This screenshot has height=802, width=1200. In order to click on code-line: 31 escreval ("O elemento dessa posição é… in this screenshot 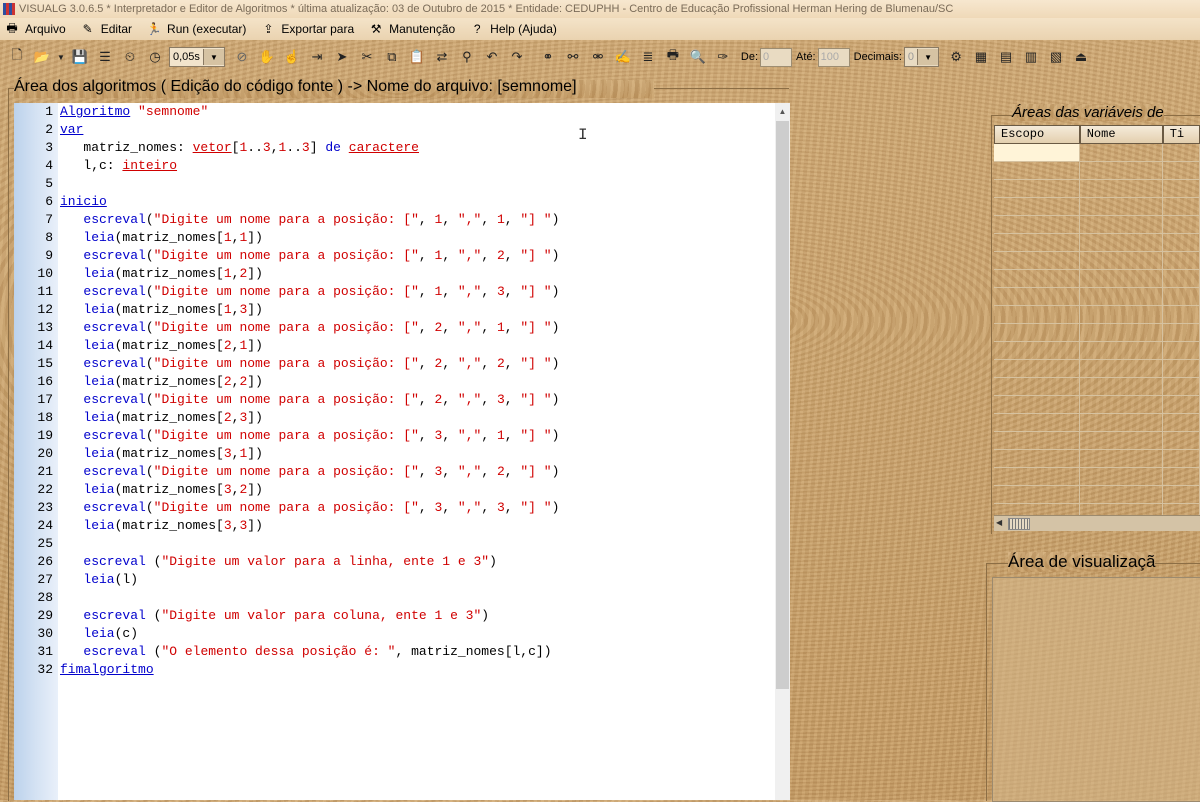, I will do `click(394, 652)`.